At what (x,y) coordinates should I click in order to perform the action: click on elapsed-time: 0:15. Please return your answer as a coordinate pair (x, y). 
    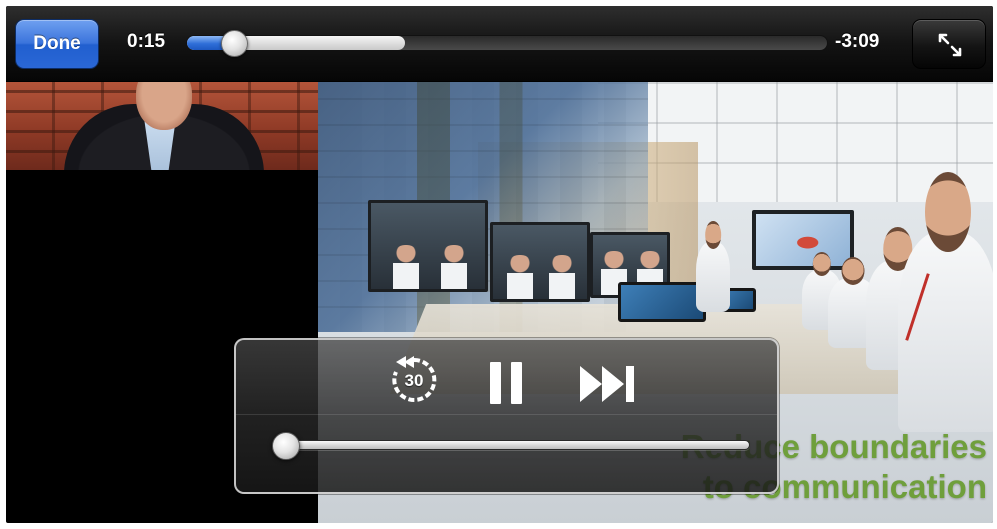
    Looking at the image, I should click on (146, 41).